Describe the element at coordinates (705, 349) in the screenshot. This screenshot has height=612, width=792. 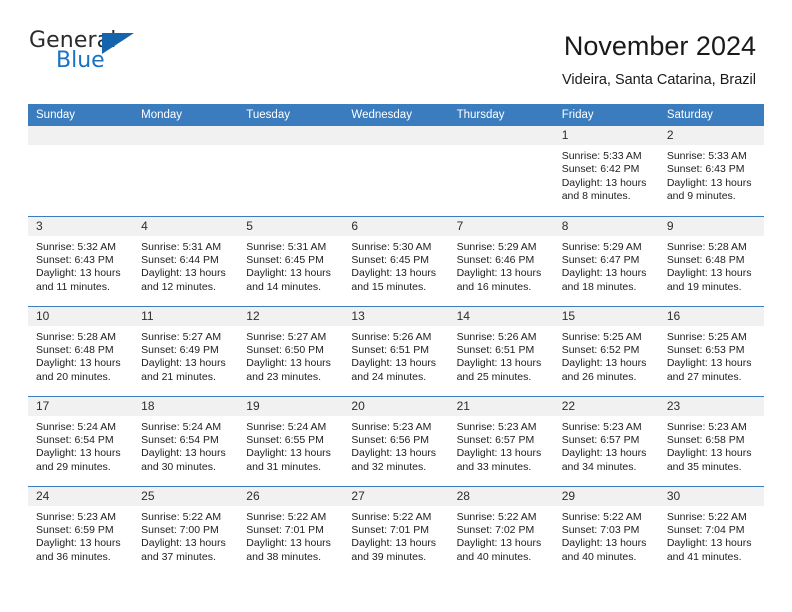
I see `sunset-text: Sunset: 6:53 PM` at that location.